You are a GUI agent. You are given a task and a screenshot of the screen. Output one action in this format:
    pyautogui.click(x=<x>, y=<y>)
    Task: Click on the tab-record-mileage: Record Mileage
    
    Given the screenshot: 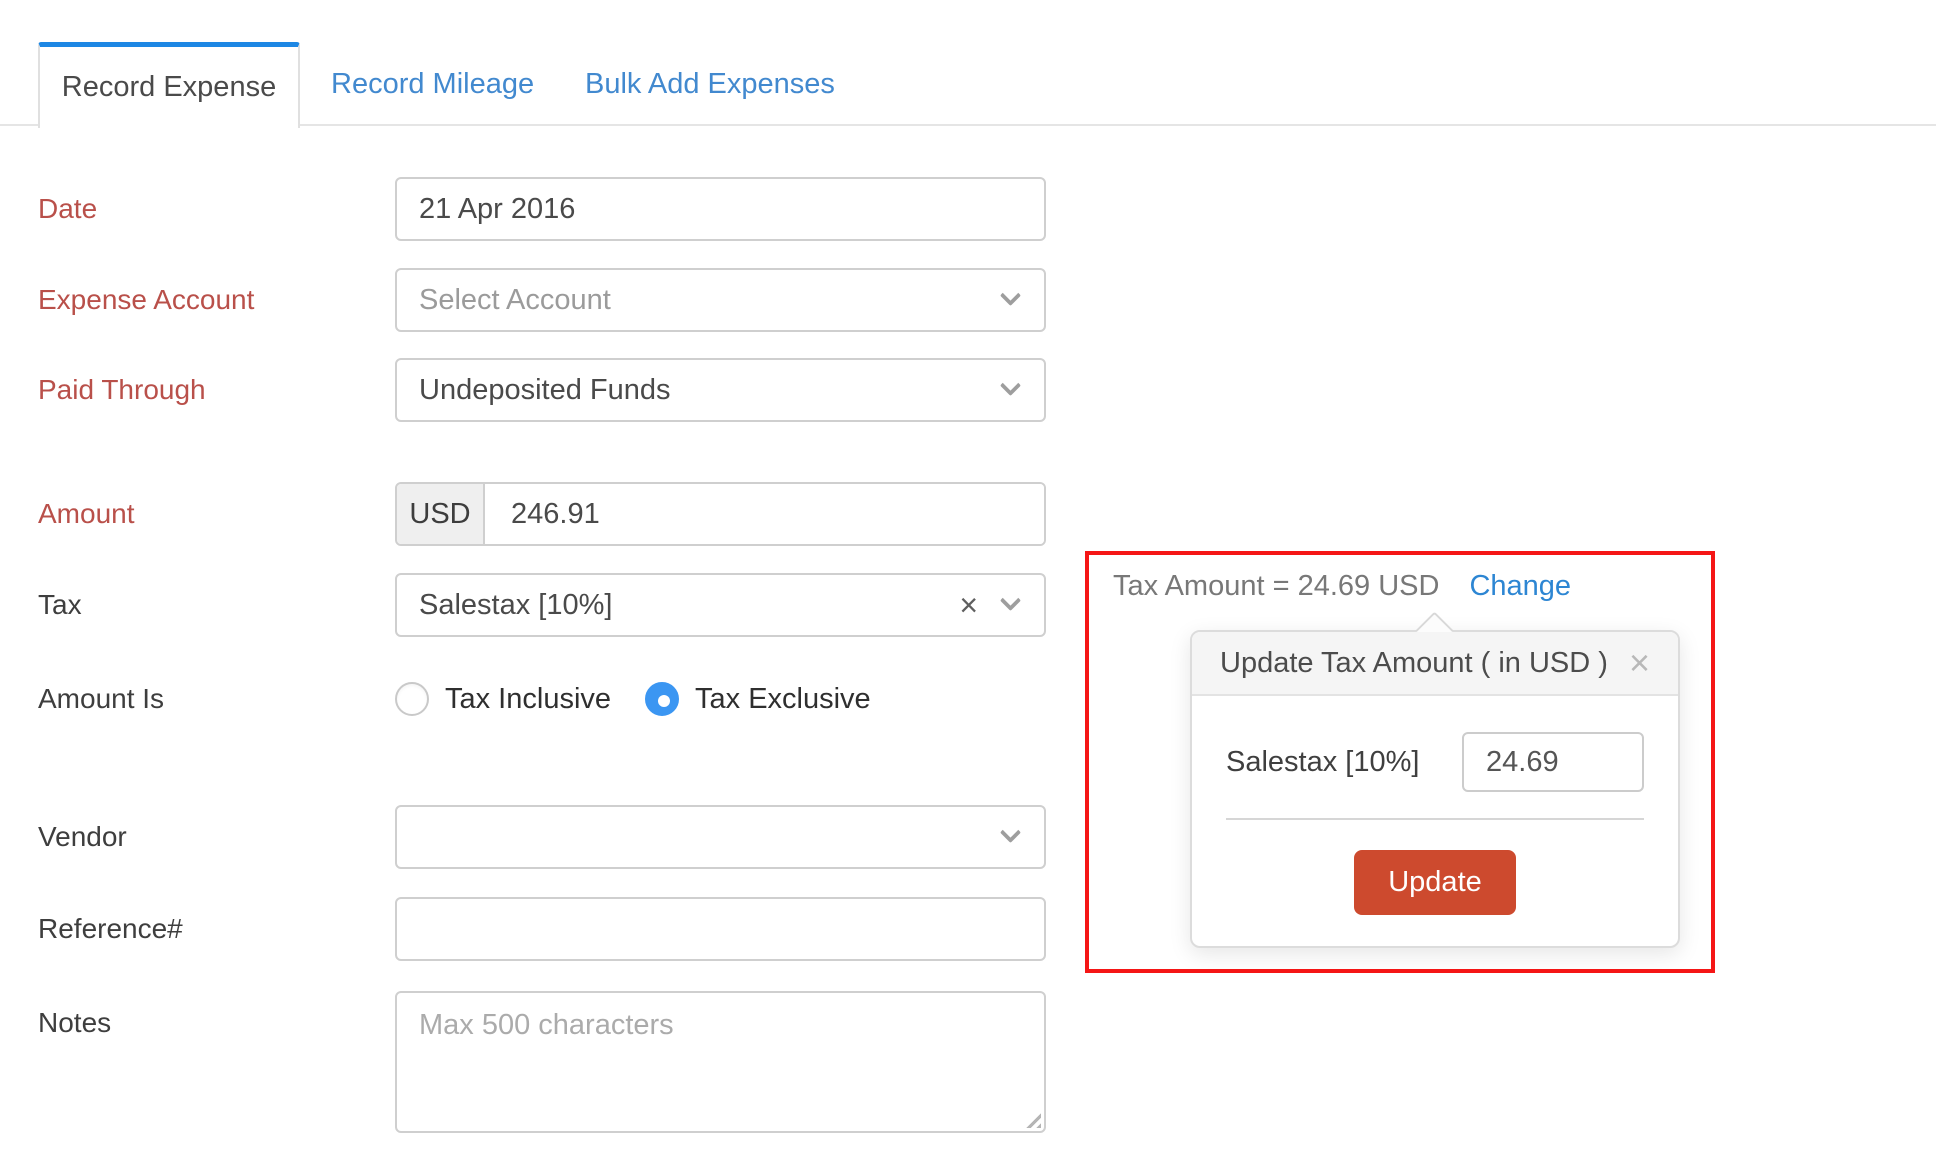 What is the action you would take?
    pyautogui.click(x=432, y=84)
    